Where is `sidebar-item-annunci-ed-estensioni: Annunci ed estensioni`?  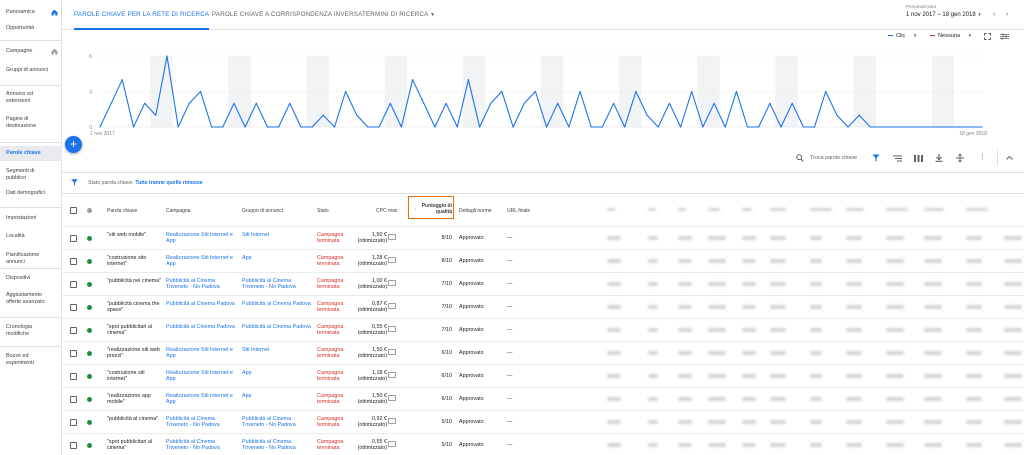 sidebar-item-annunci-ed-estensioni: Annunci ed estensioni is located at coordinates (31, 98).